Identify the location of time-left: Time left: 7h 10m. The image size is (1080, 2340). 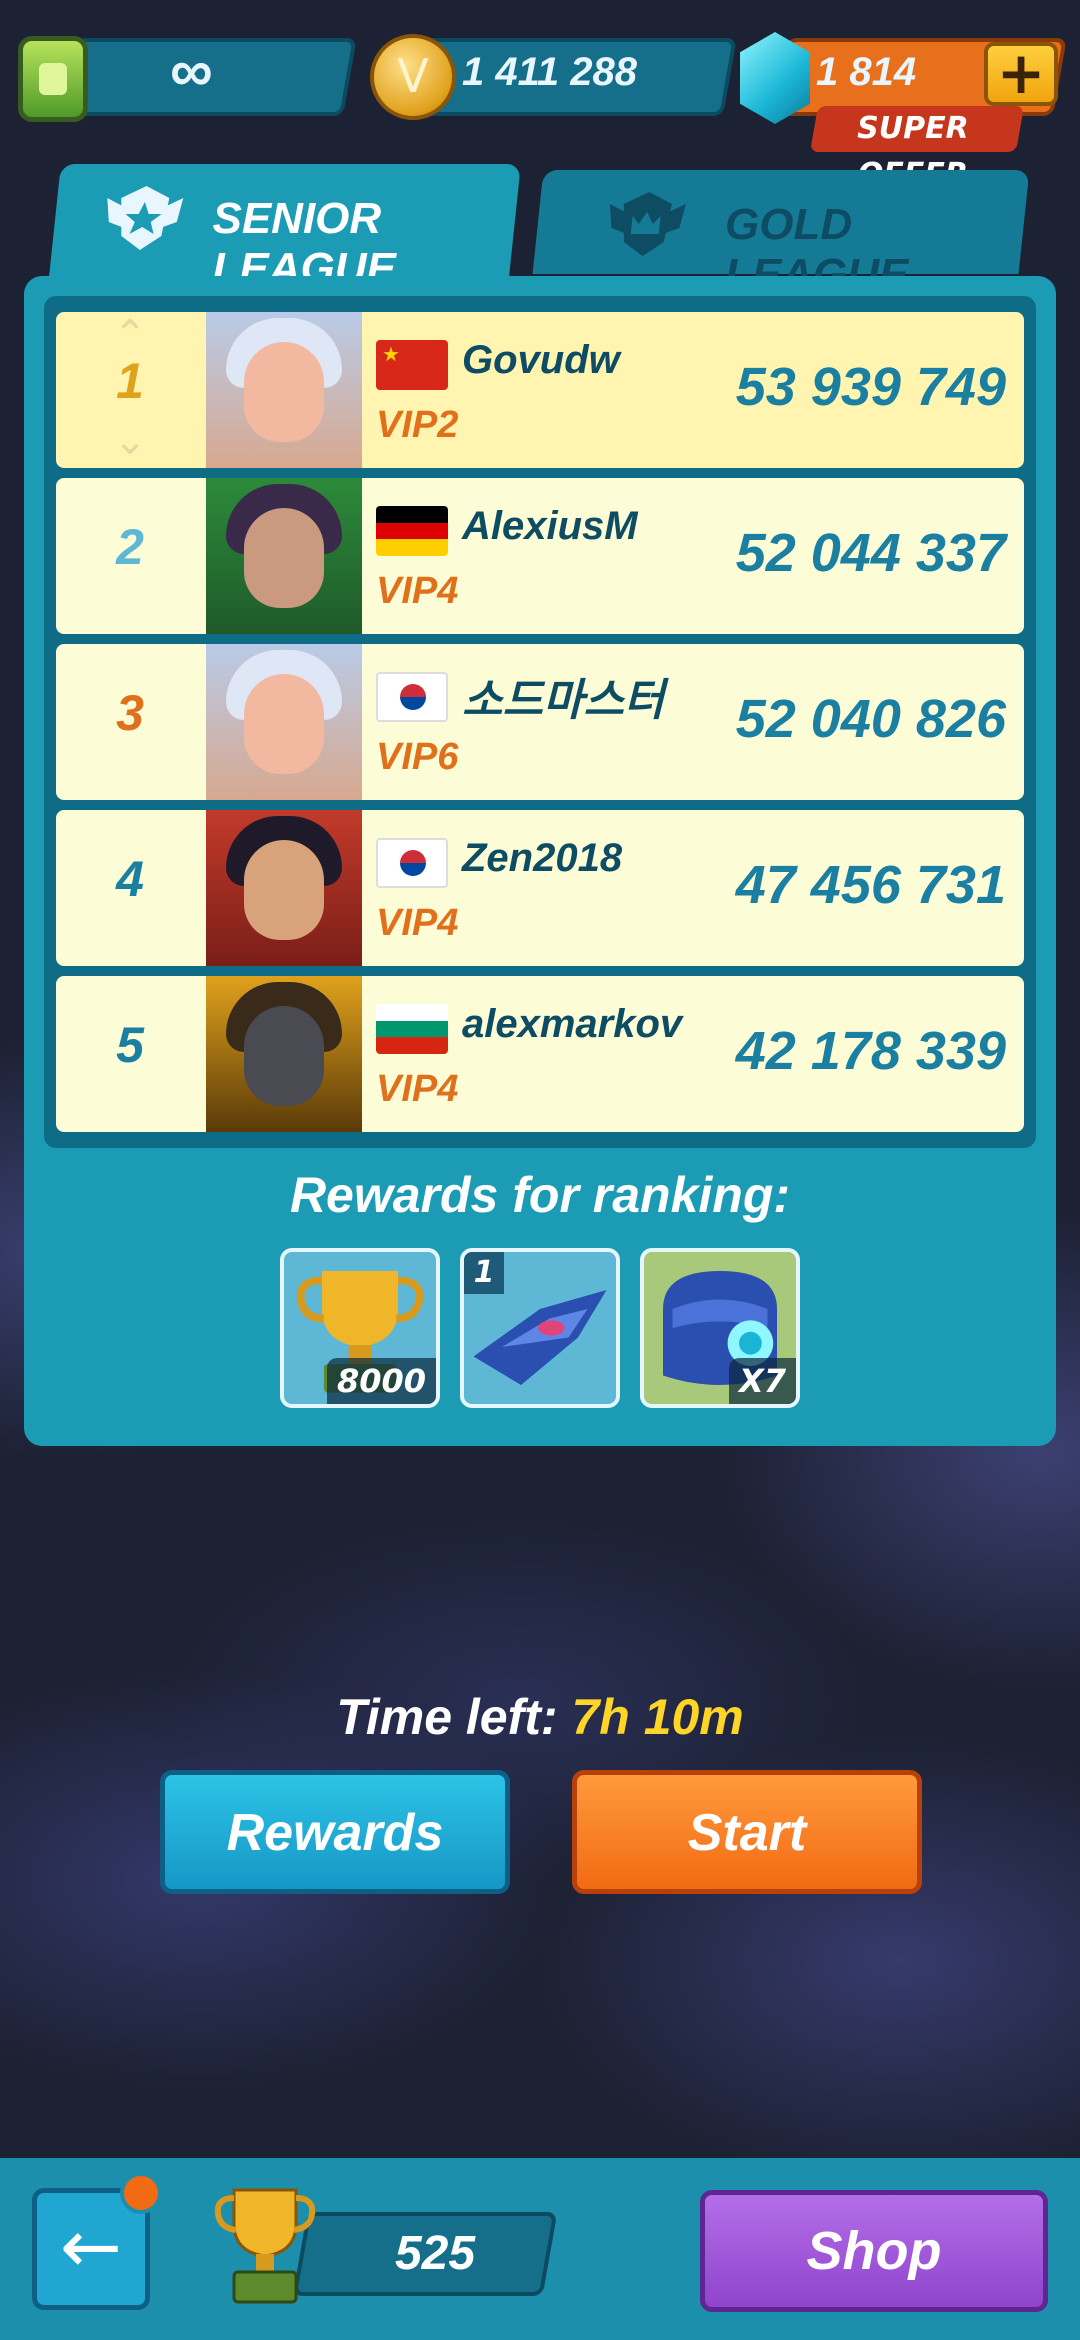
(540, 1717).